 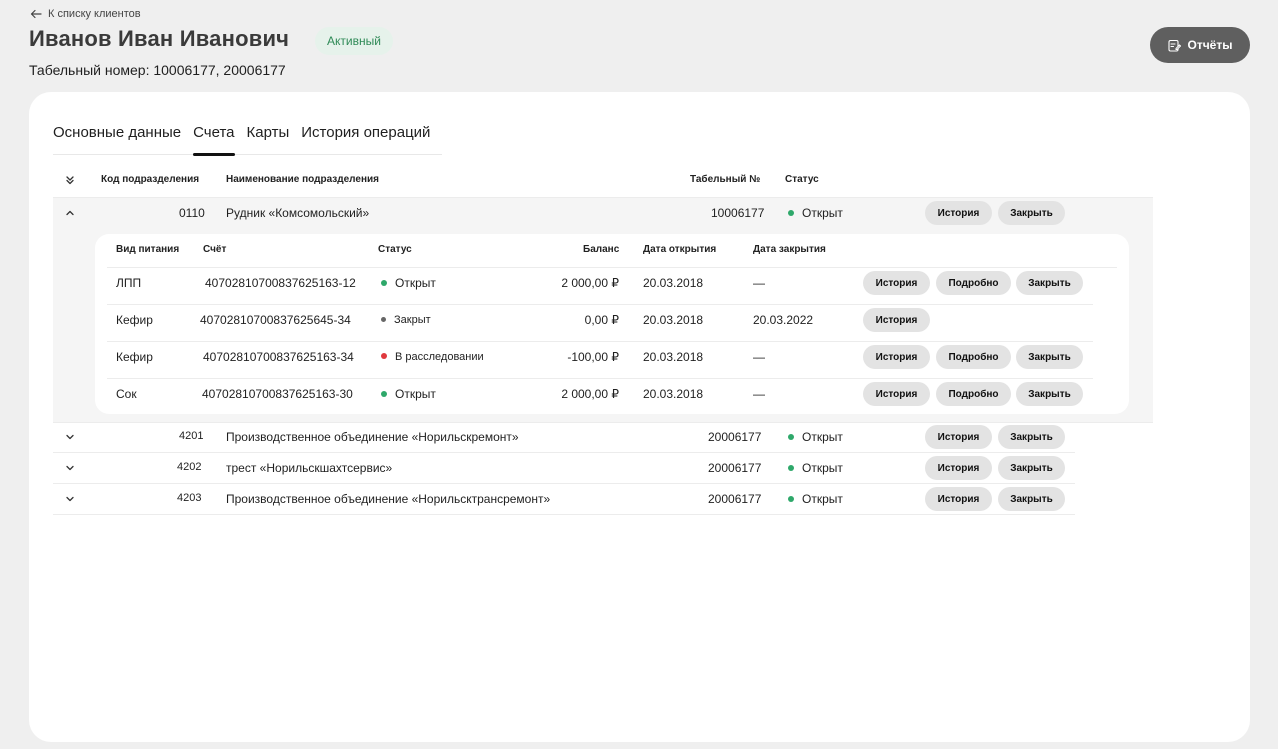 I want to click on page-title: Иванов Иван Иванович, so click(x=159, y=38).